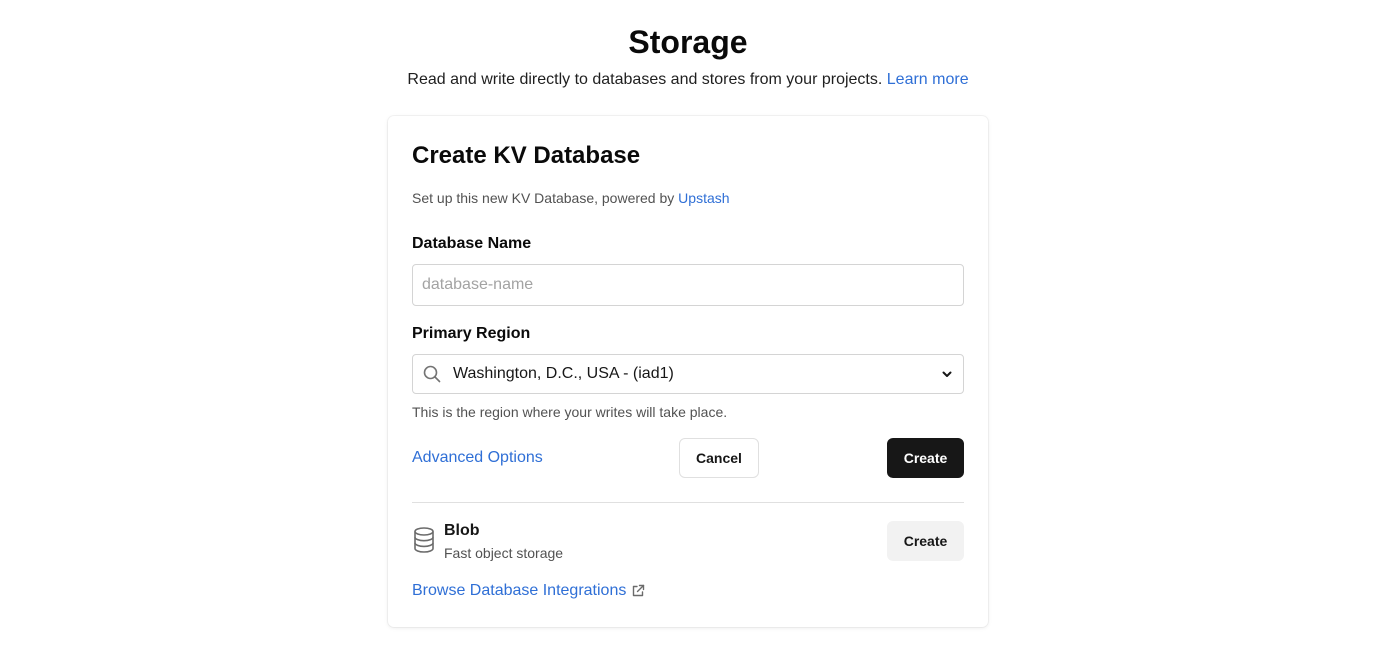 This screenshot has height=651, width=1376. I want to click on primary-region-label: Primary Region, so click(471, 333).